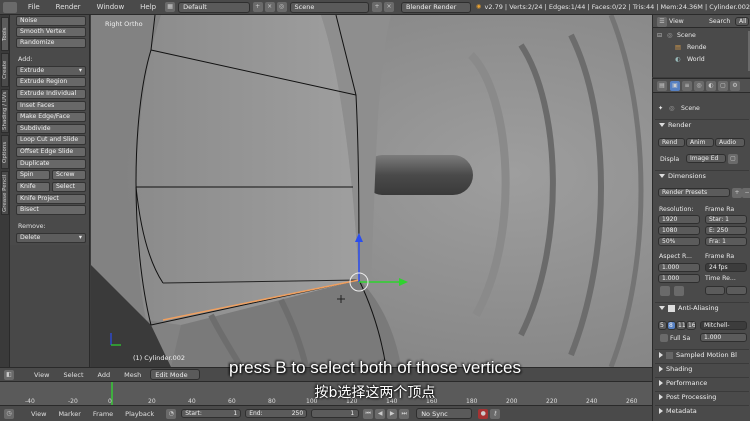 The width and height of the screenshot is (750, 421). I want to click on viewport-editor-icon: ◧, so click(9, 374).